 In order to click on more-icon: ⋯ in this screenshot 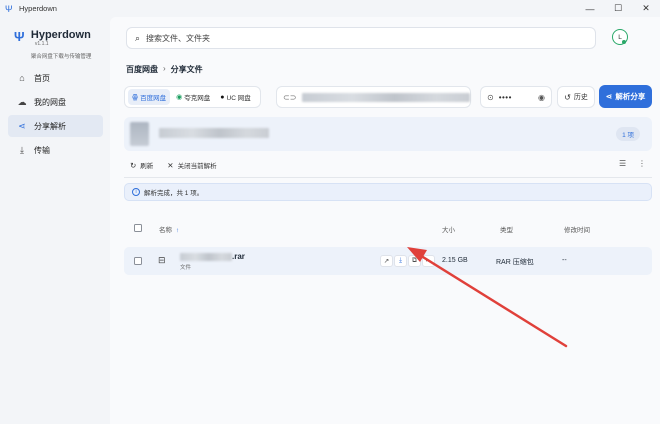, I will do `click(428, 261)`.